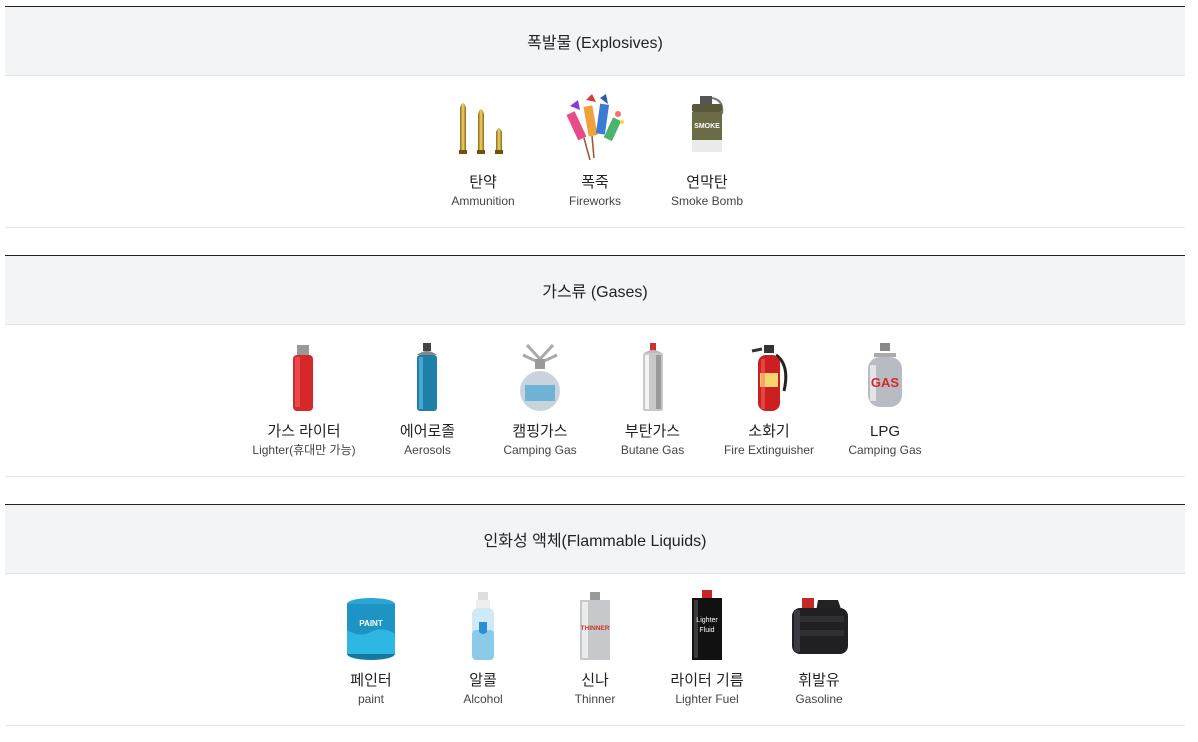 The width and height of the screenshot is (1198, 742). I want to click on item-label-ko: 라이터 기름, so click(707, 680).